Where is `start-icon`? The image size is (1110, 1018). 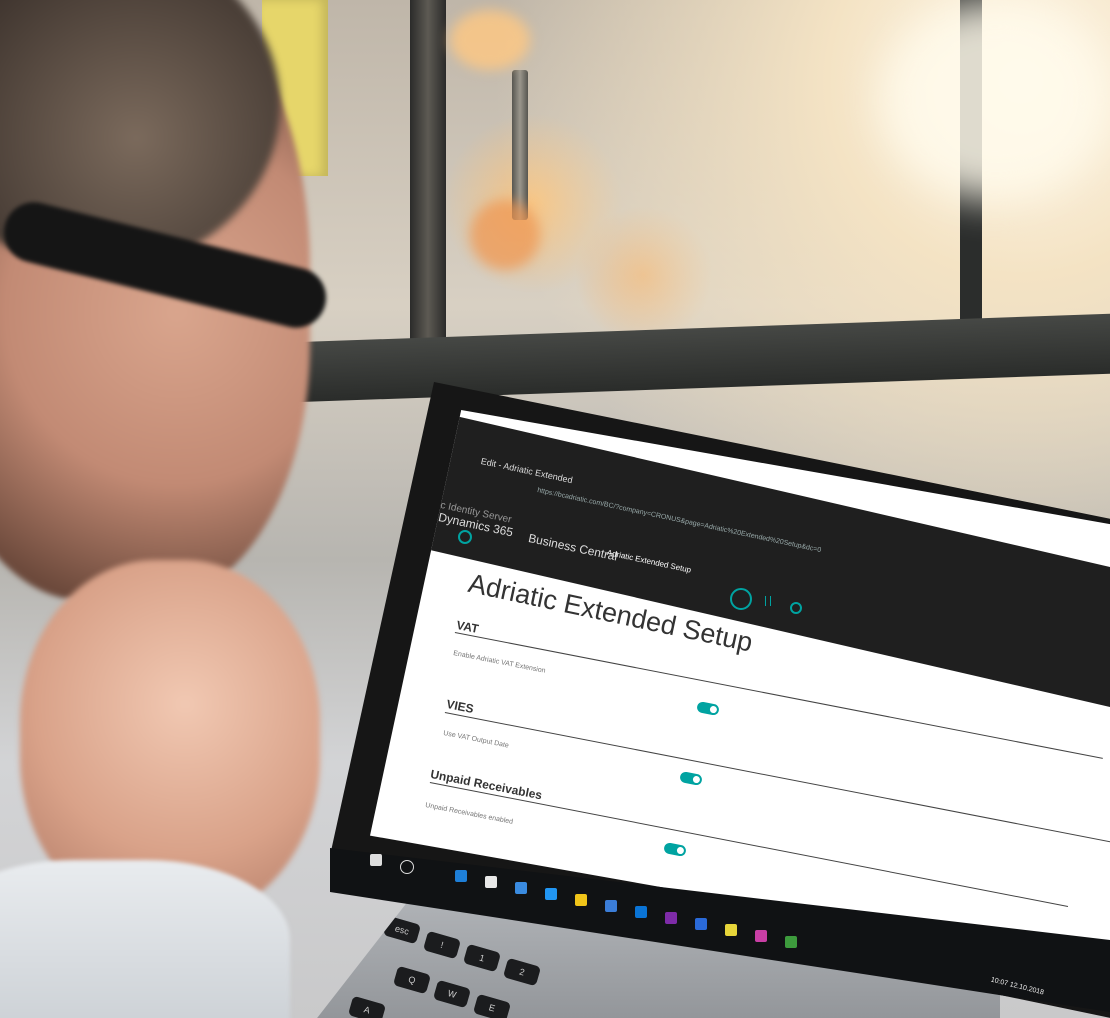
start-icon is located at coordinates (376, 860).